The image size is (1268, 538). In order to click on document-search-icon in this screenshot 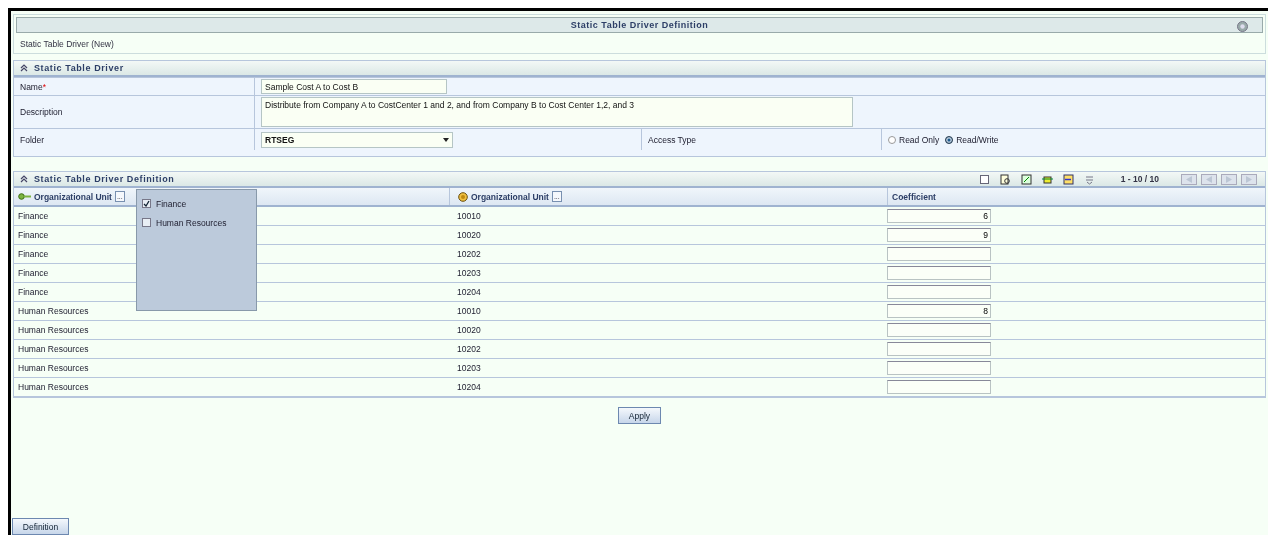, I will do `click(1005, 179)`.